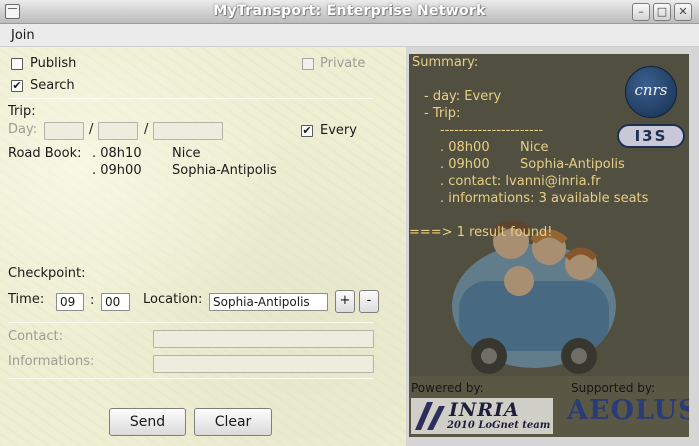 Image resolution: width=699 pixels, height=446 pixels. What do you see at coordinates (465, 164) in the screenshot?
I see `summary-stop-time: . 09h00` at bounding box center [465, 164].